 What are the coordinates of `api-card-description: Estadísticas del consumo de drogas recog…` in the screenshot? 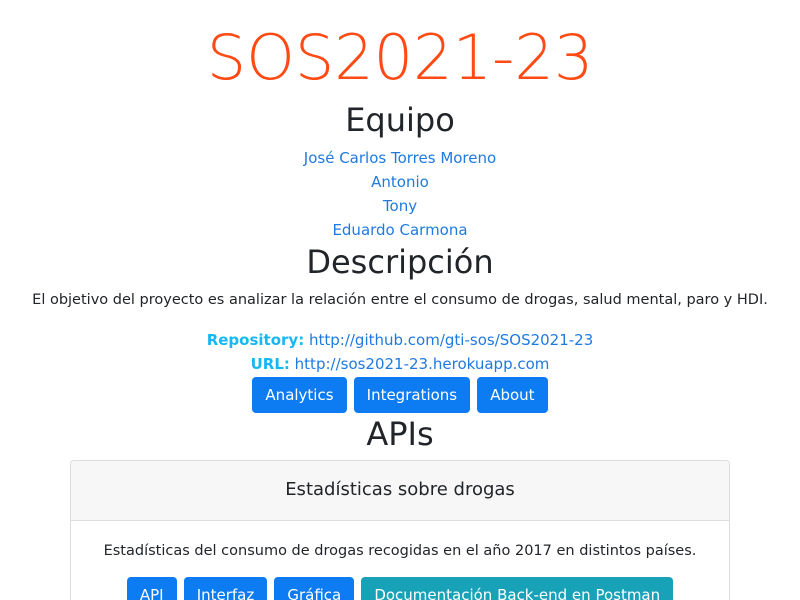 It's located at (400, 551).